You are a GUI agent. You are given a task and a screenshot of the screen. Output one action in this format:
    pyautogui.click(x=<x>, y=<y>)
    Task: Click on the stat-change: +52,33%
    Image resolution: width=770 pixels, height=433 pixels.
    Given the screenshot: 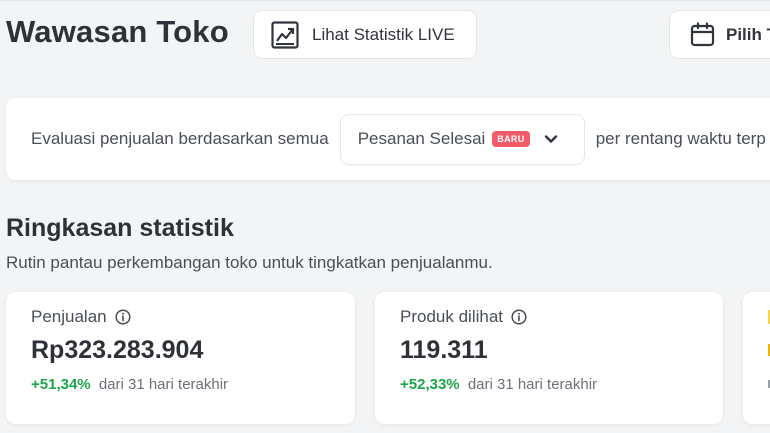 What is the action you would take?
    pyautogui.click(x=430, y=384)
    